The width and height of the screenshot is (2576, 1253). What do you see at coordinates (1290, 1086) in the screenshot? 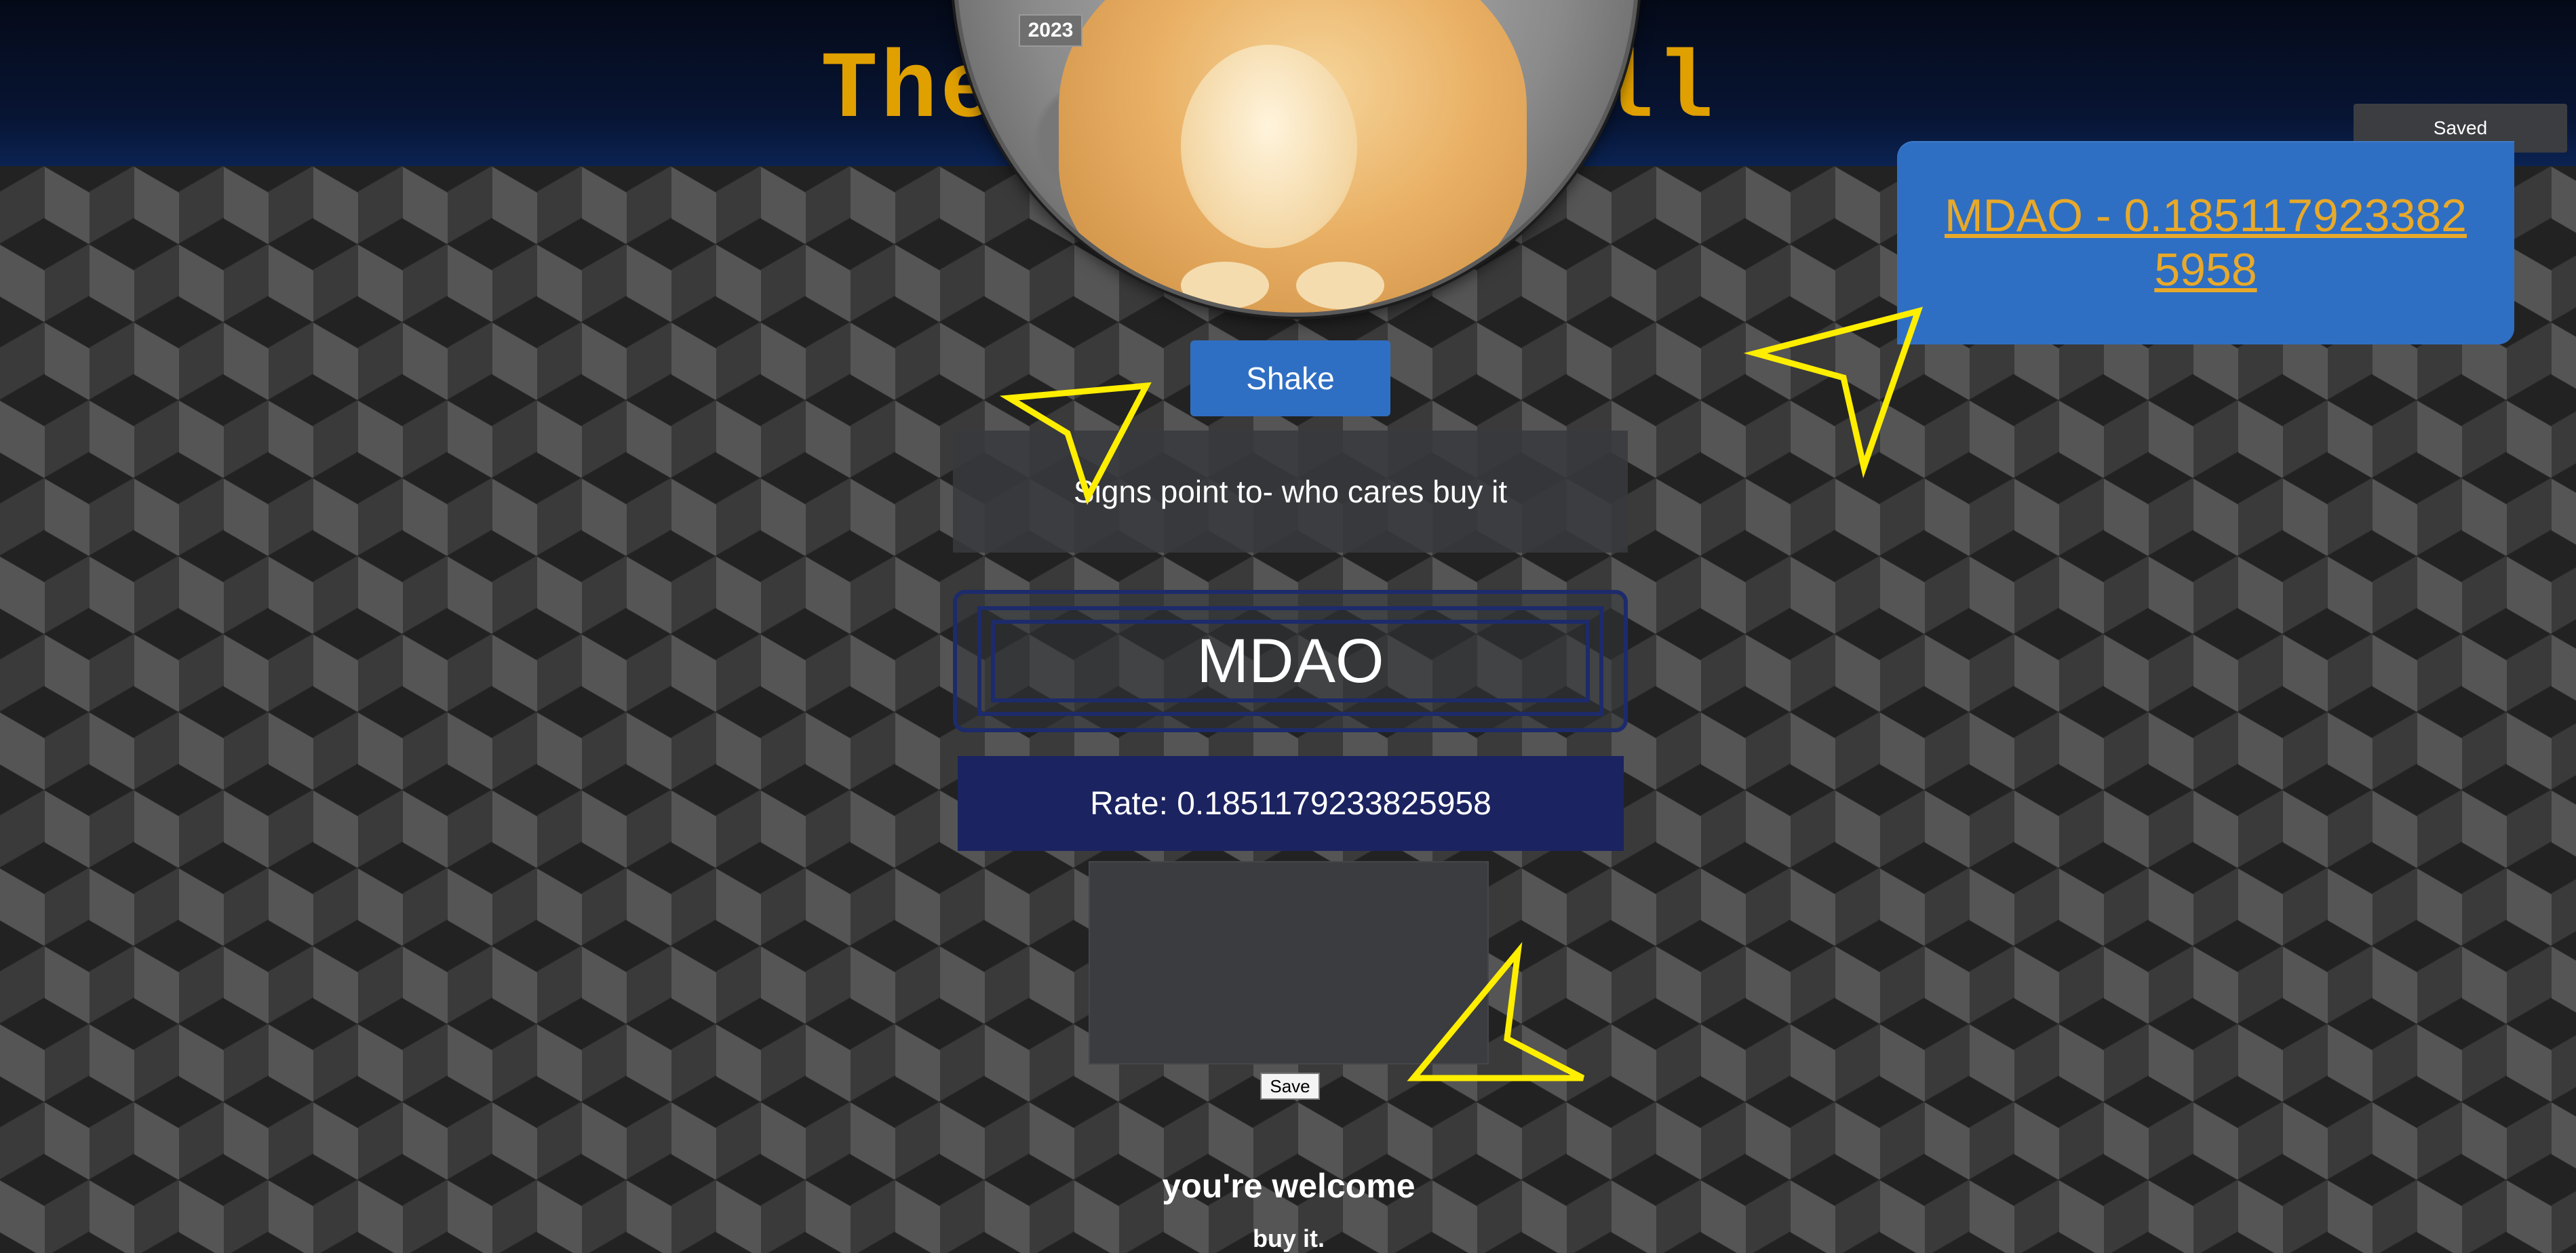
I see `save-button: Save` at bounding box center [1290, 1086].